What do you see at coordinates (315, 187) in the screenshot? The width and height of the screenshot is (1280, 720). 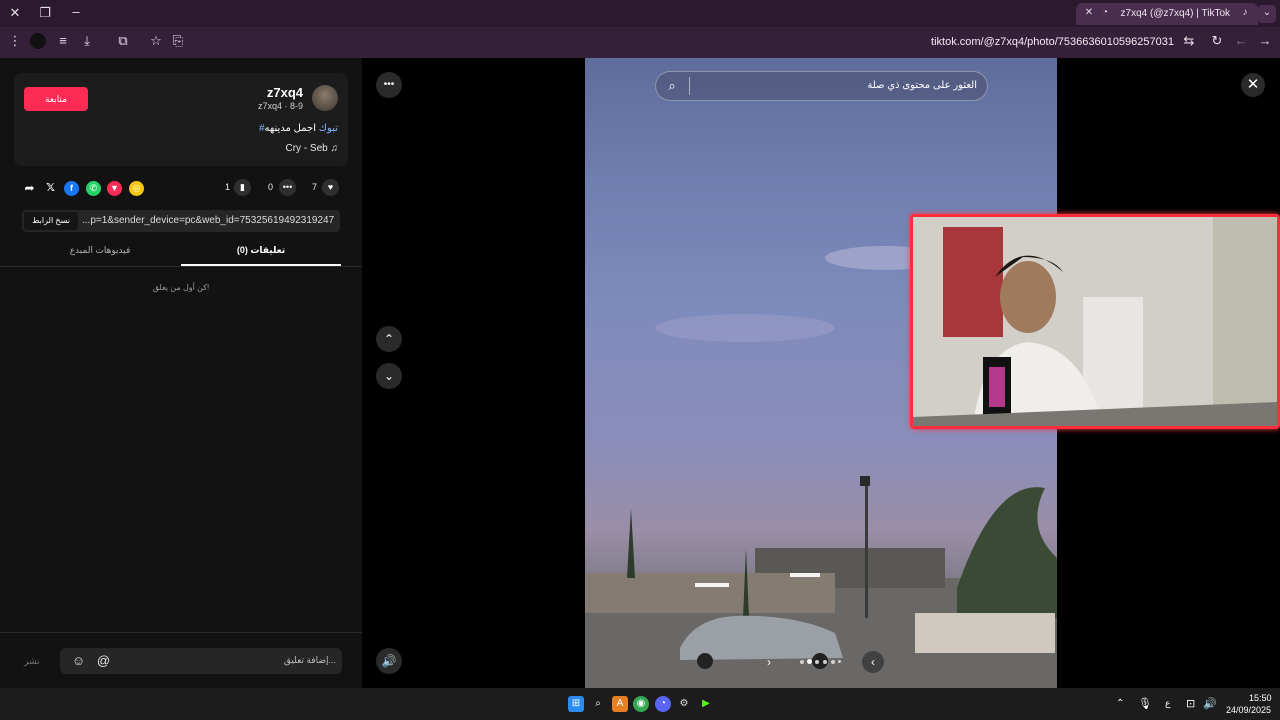 I see `like-count: 7` at bounding box center [315, 187].